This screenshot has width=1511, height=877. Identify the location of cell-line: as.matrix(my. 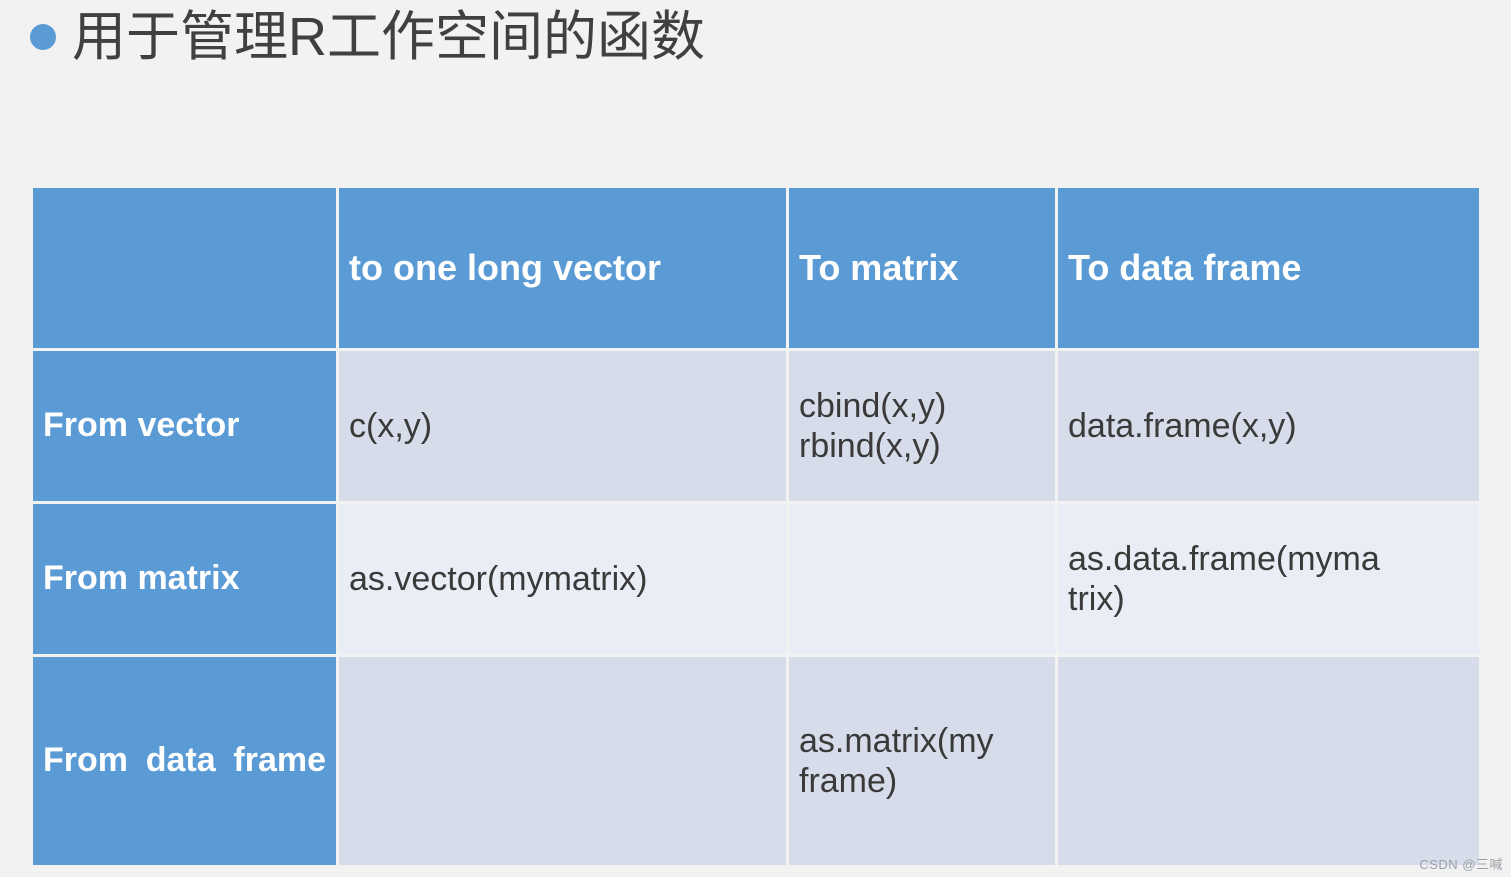
(896, 740).